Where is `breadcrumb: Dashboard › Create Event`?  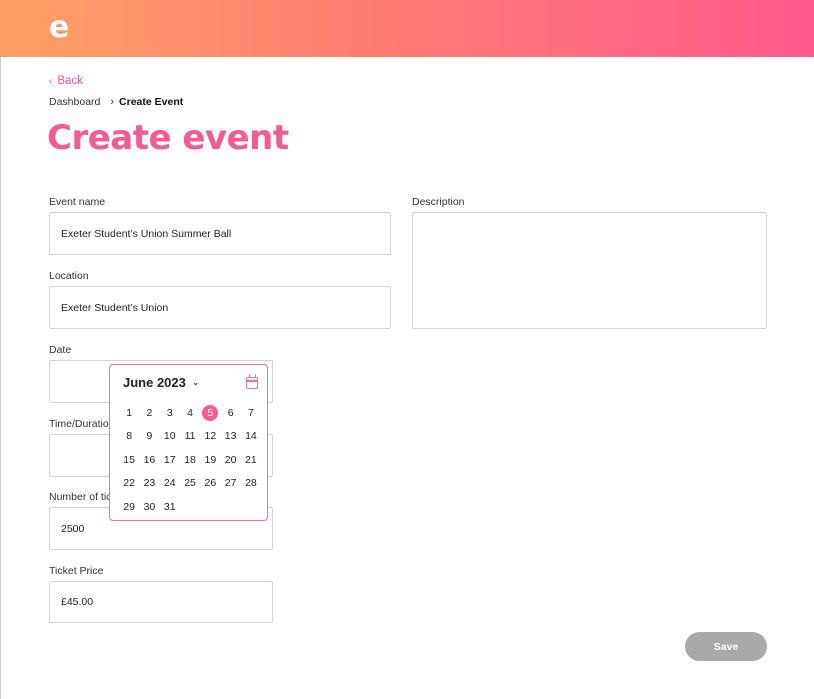
breadcrumb: Dashboard › Create Event is located at coordinates (116, 102).